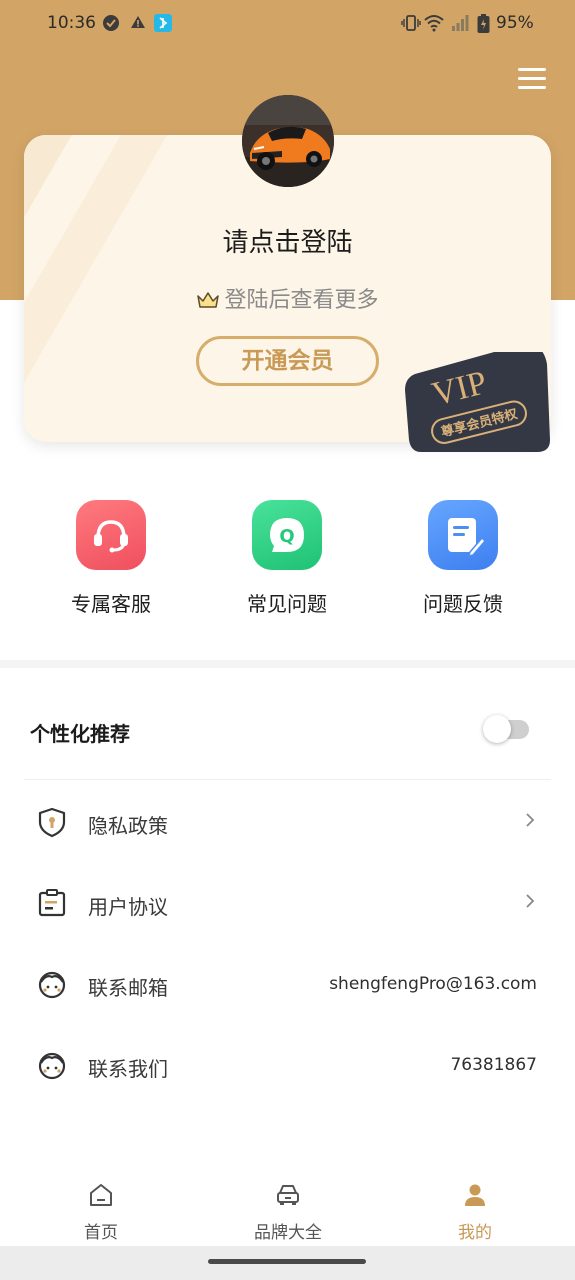 Image resolution: width=575 pixels, height=1280 pixels. Describe the element at coordinates (111, 604) in the screenshot. I see `quick-action-label: 专属客服` at that location.